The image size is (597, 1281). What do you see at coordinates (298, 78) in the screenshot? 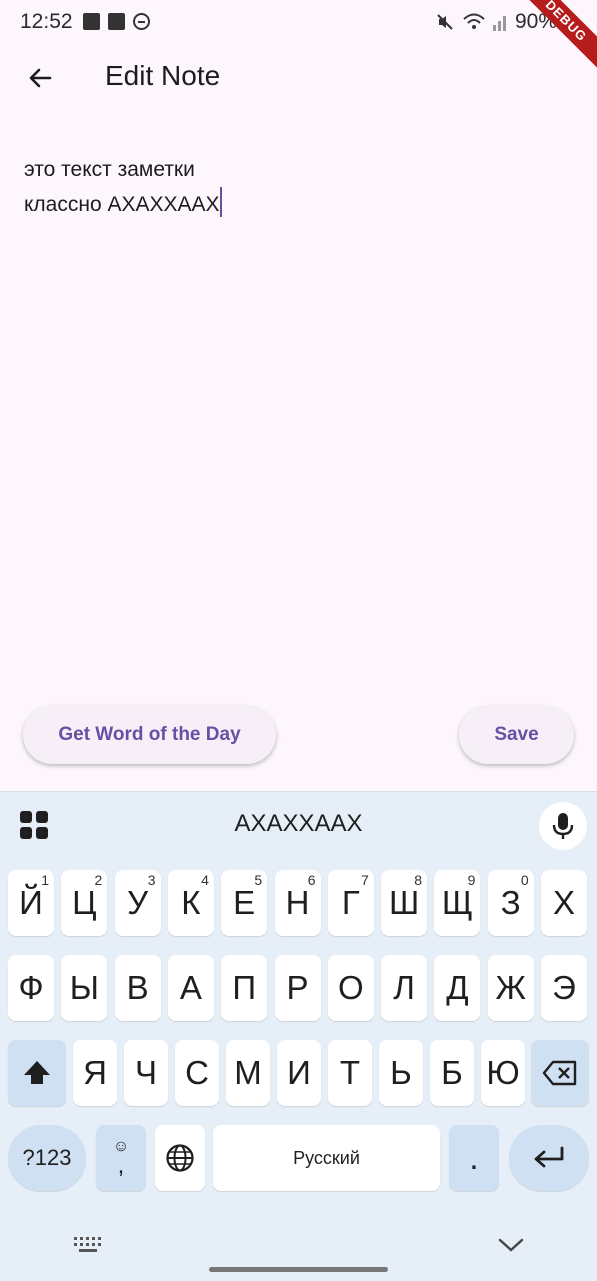
I see `app-bar: Edit Note` at bounding box center [298, 78].